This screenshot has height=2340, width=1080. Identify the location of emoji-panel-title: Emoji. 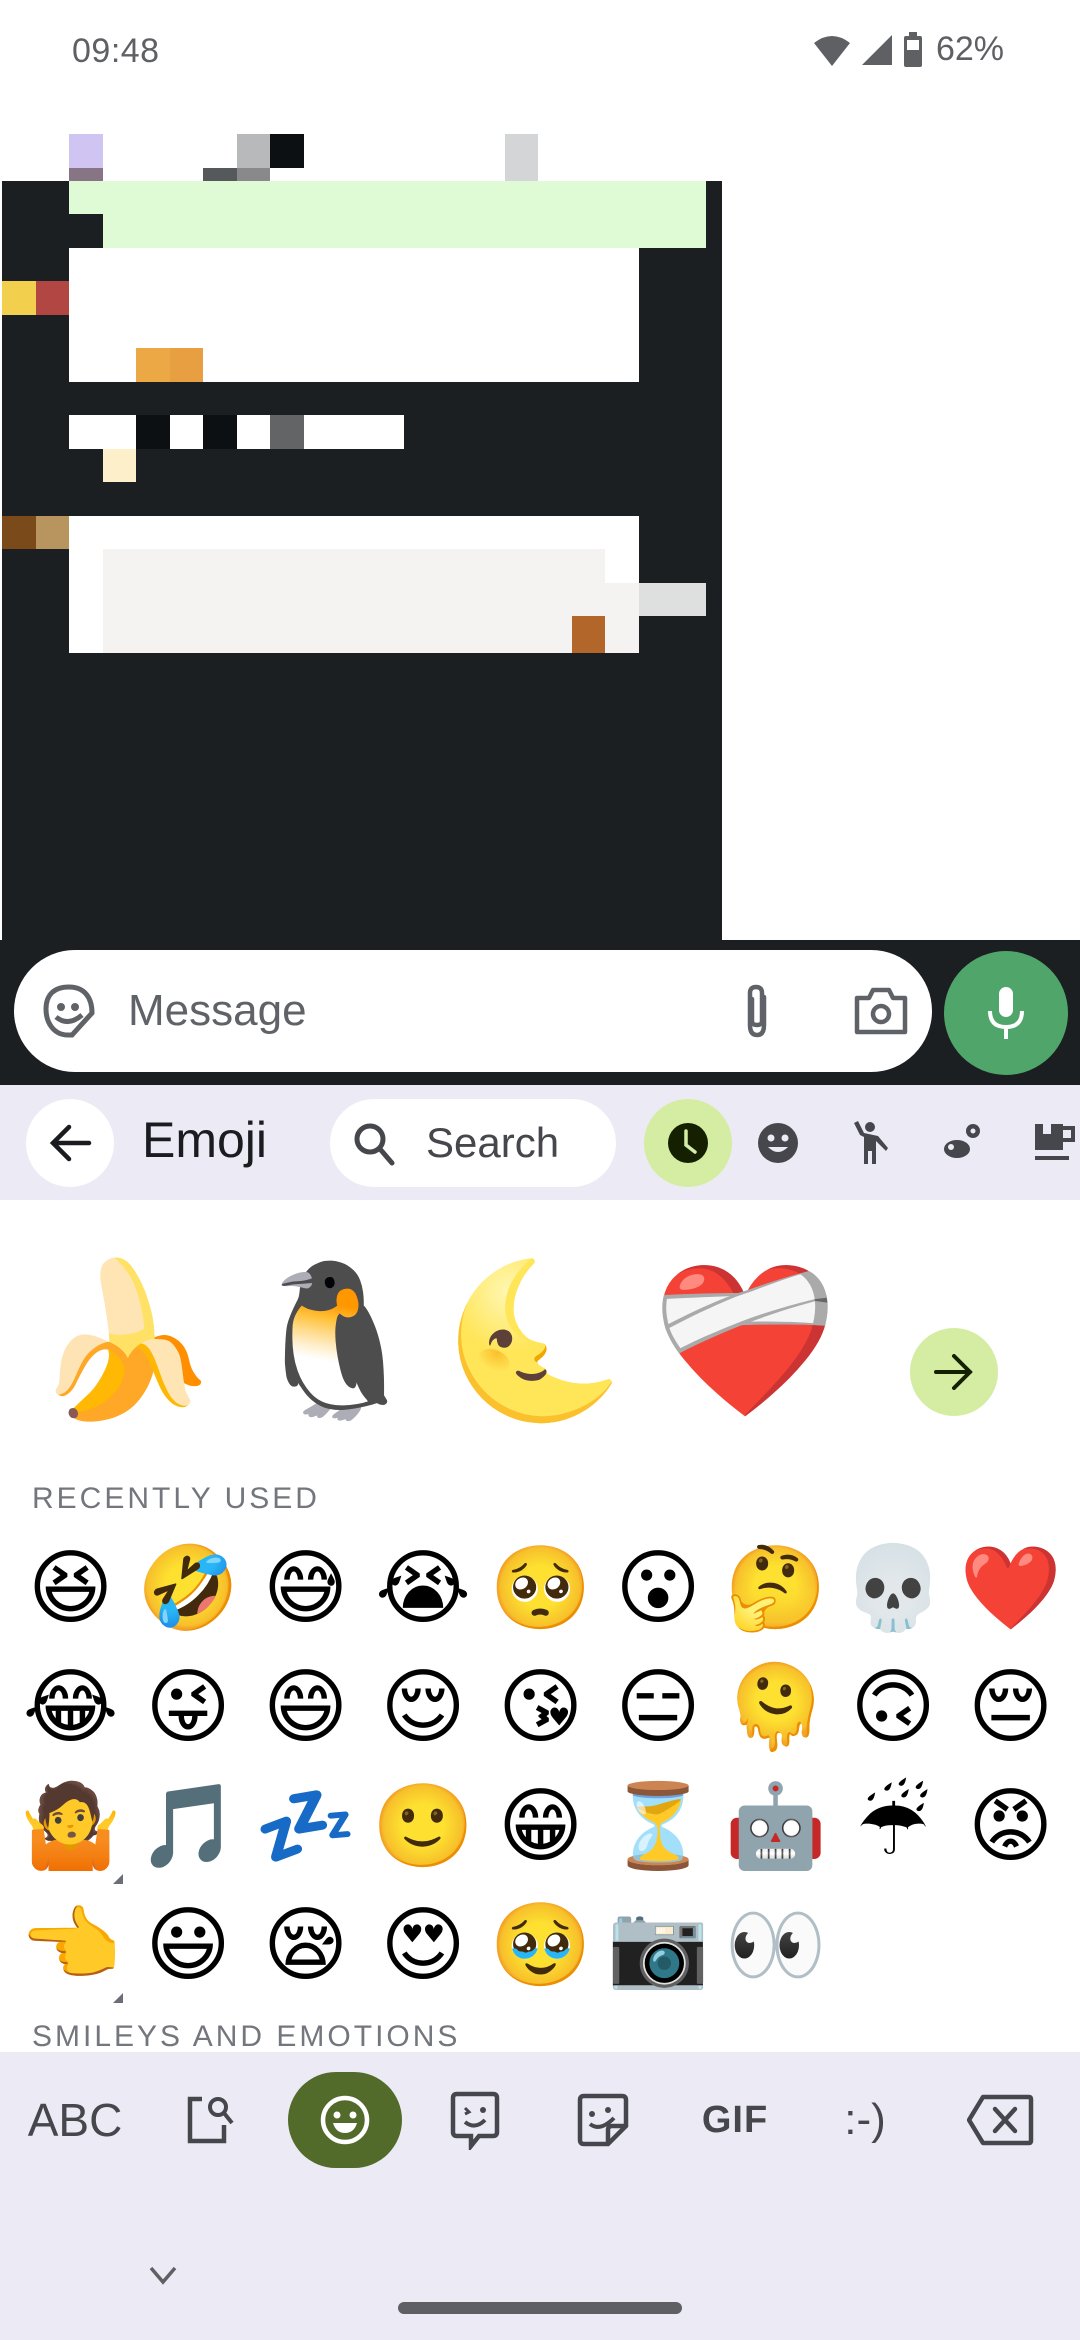
(205, 1140).